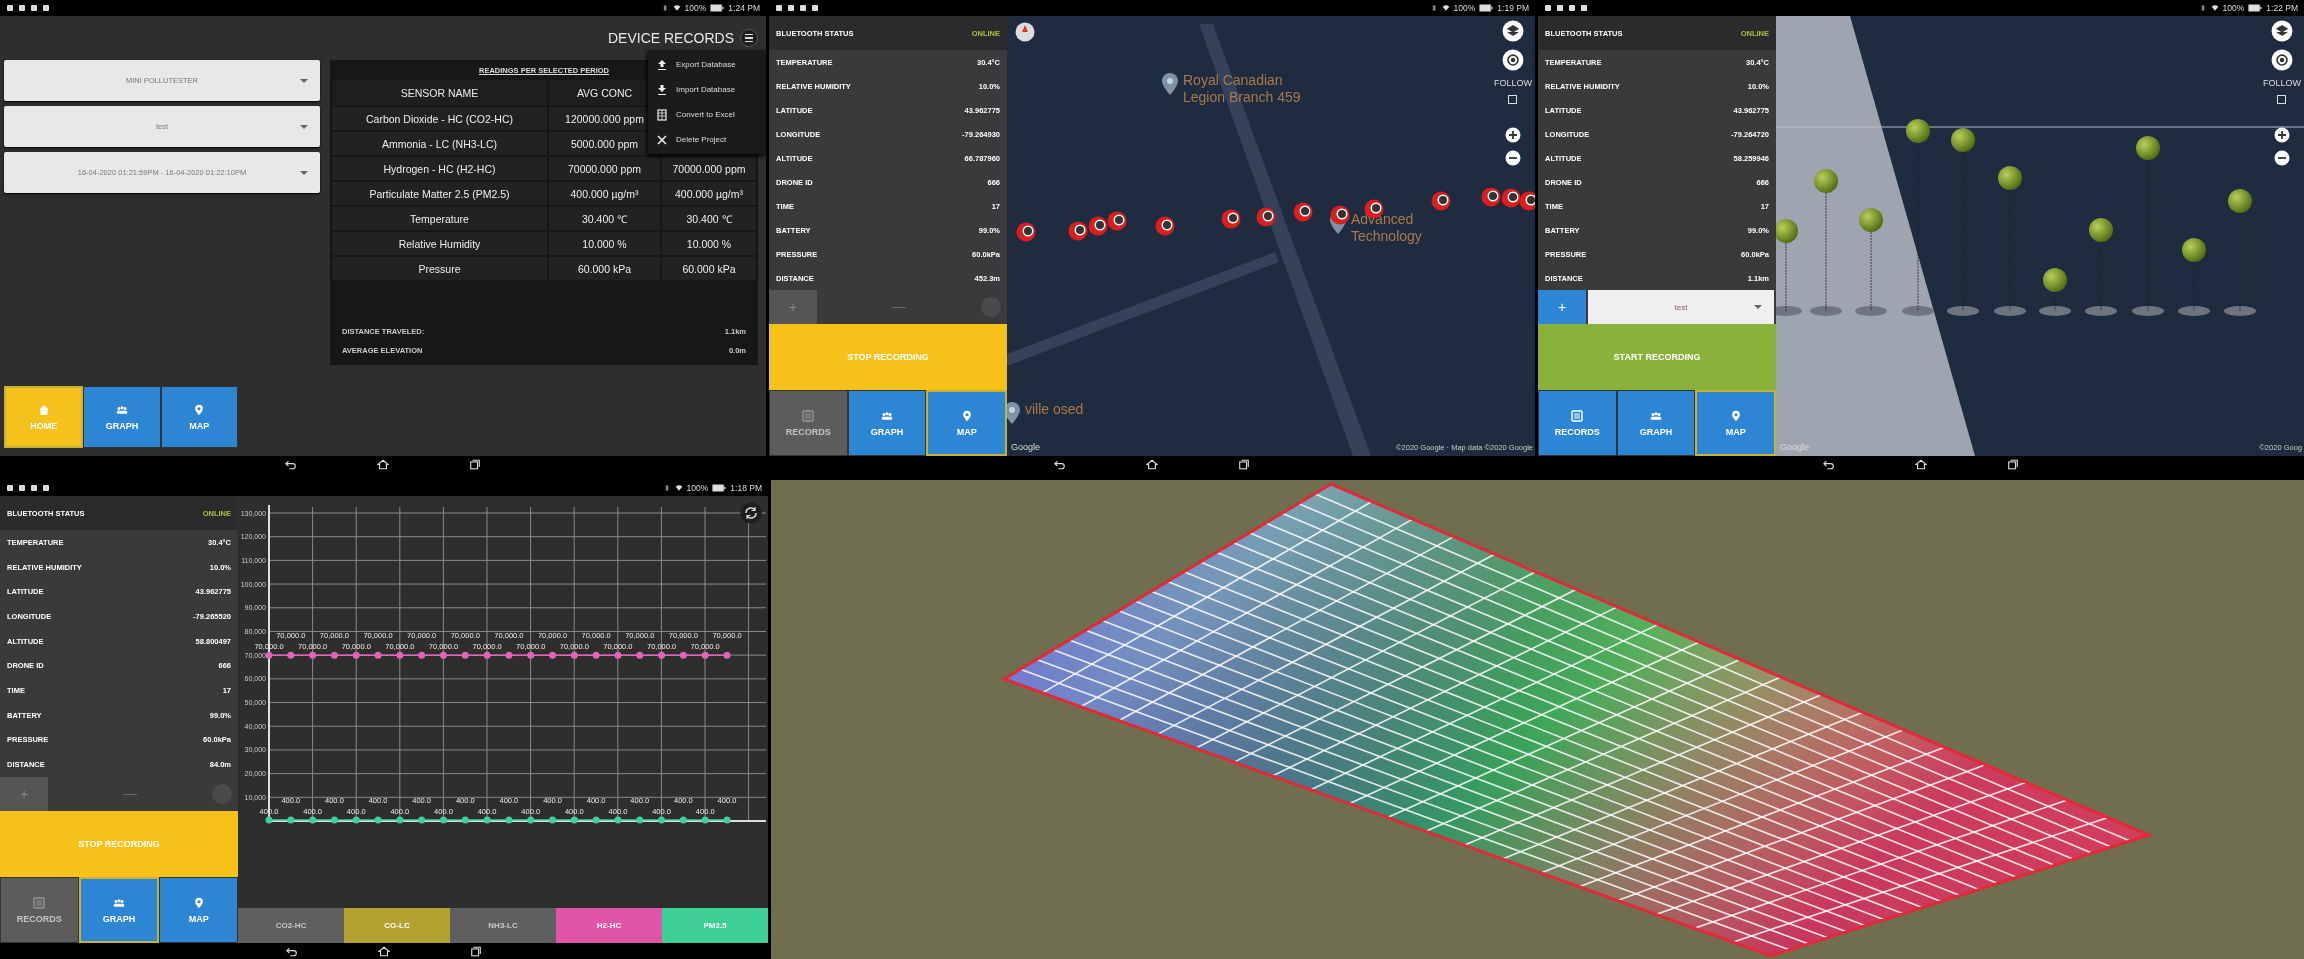 The image size is (2304, 959). Describe the element at coordinates (749, 38) in the screenshot. I see `menu-button` at that location.